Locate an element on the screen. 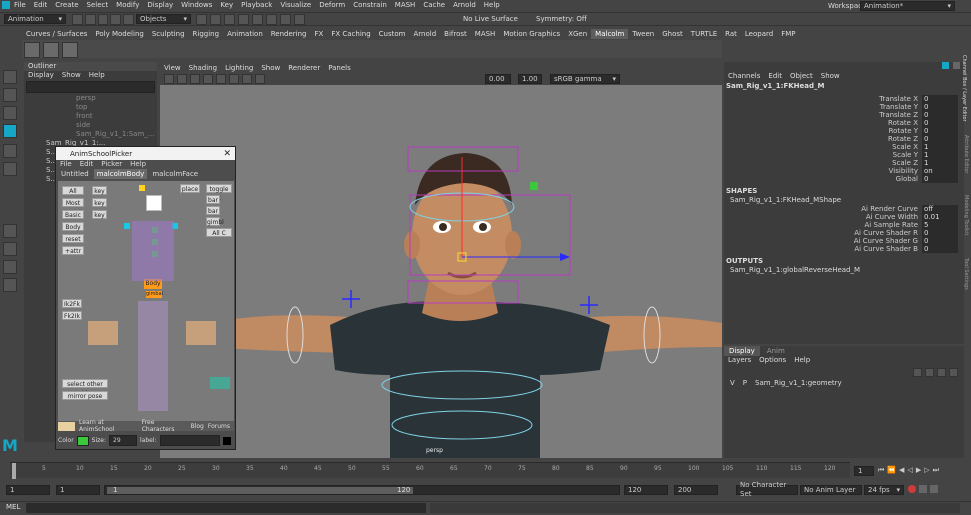 The image size is (971, 515). menu-mash: MASH is located at coordinates (405, 5).